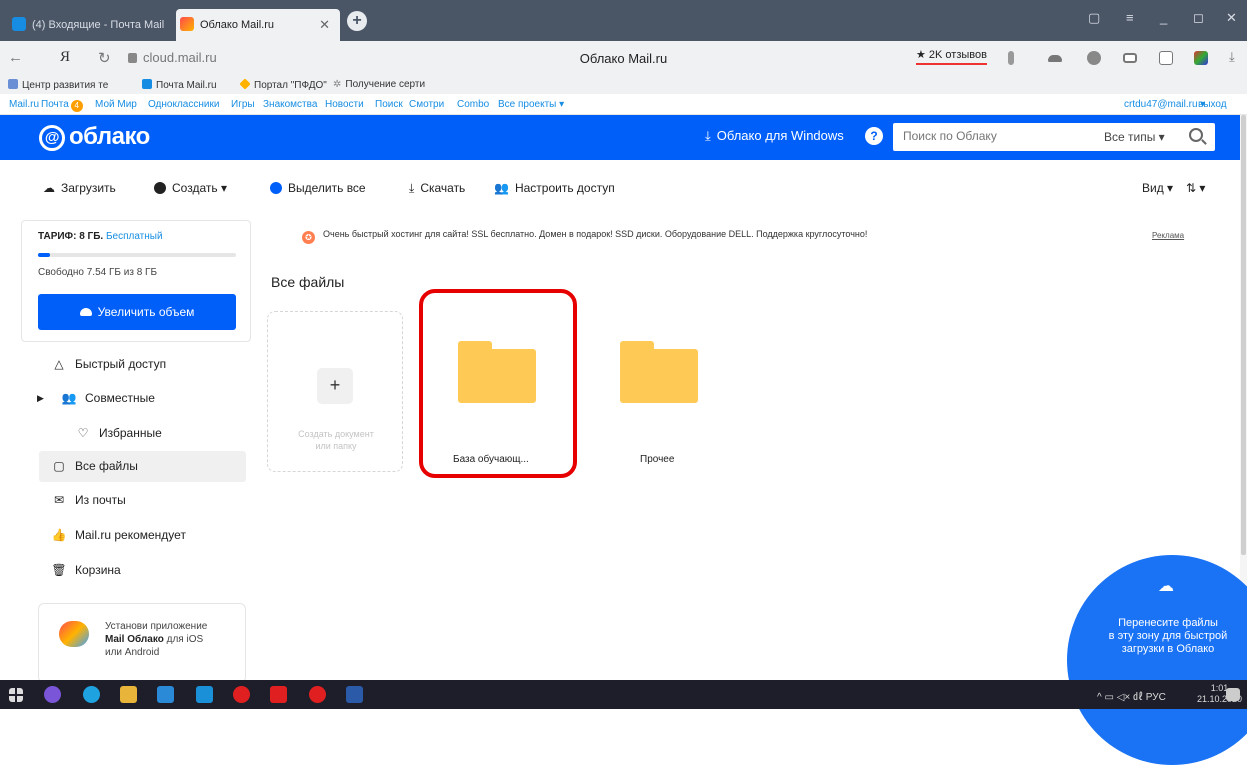 This screenshot has width=1247, height=765. Describe the element at coordinates (16, 695) in the screenshot. I see `start-icon` at that location.